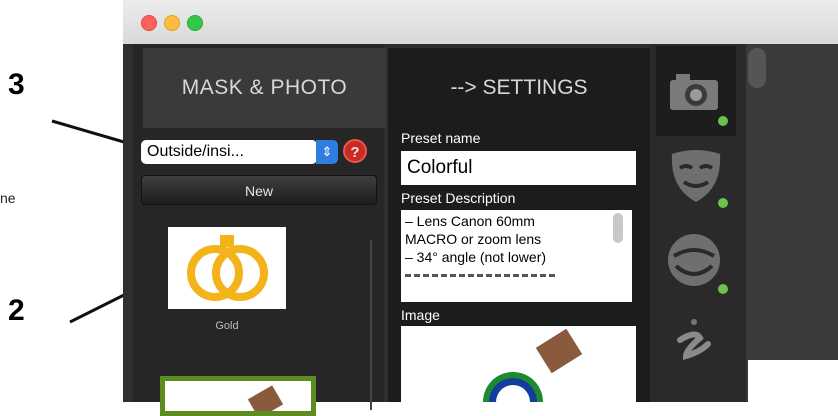  What do you see at coordinates (238, 396) in the screenshot?
I see `preset-thumbnail-selected` at bounding box center [238, 396].